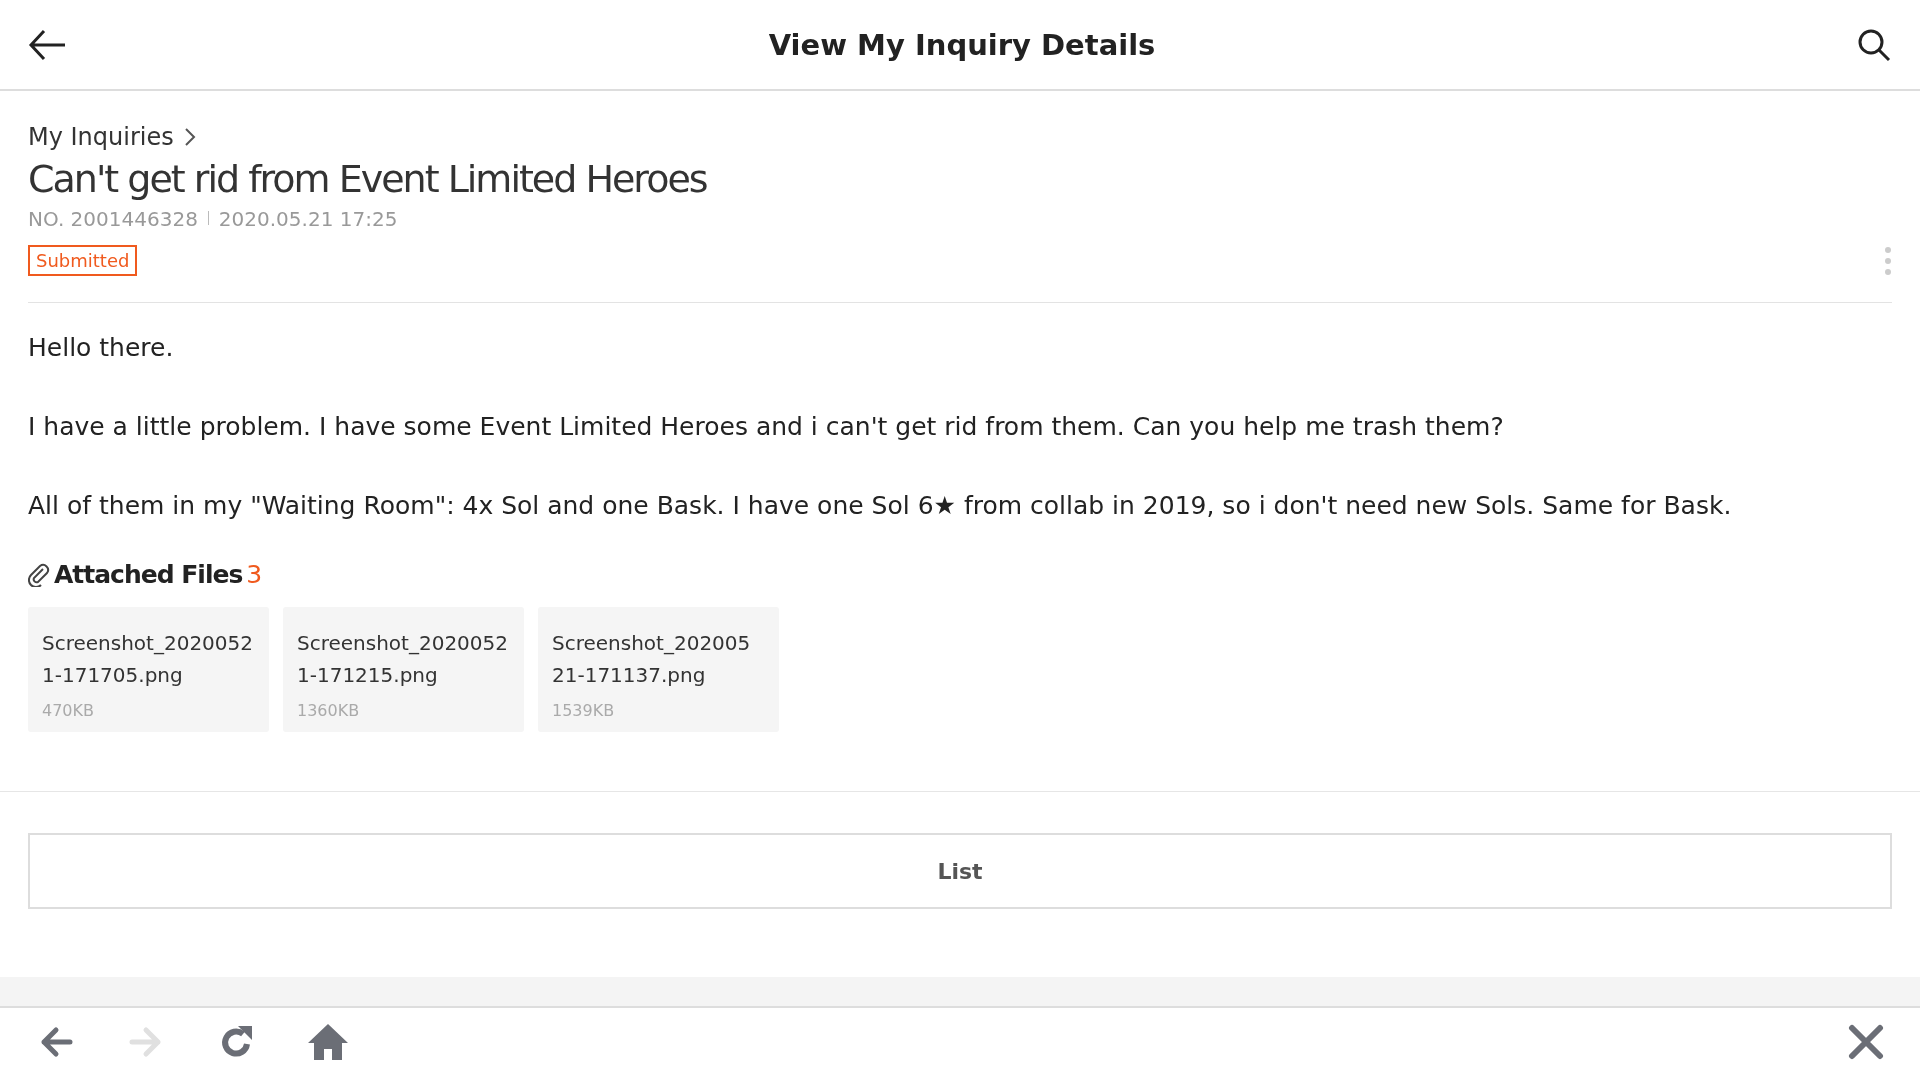  What do you see at coordinates (113, 219) in the screenshot?
I see `inquiry-number: NO. 2001446328` at bounding box center [113, 219].